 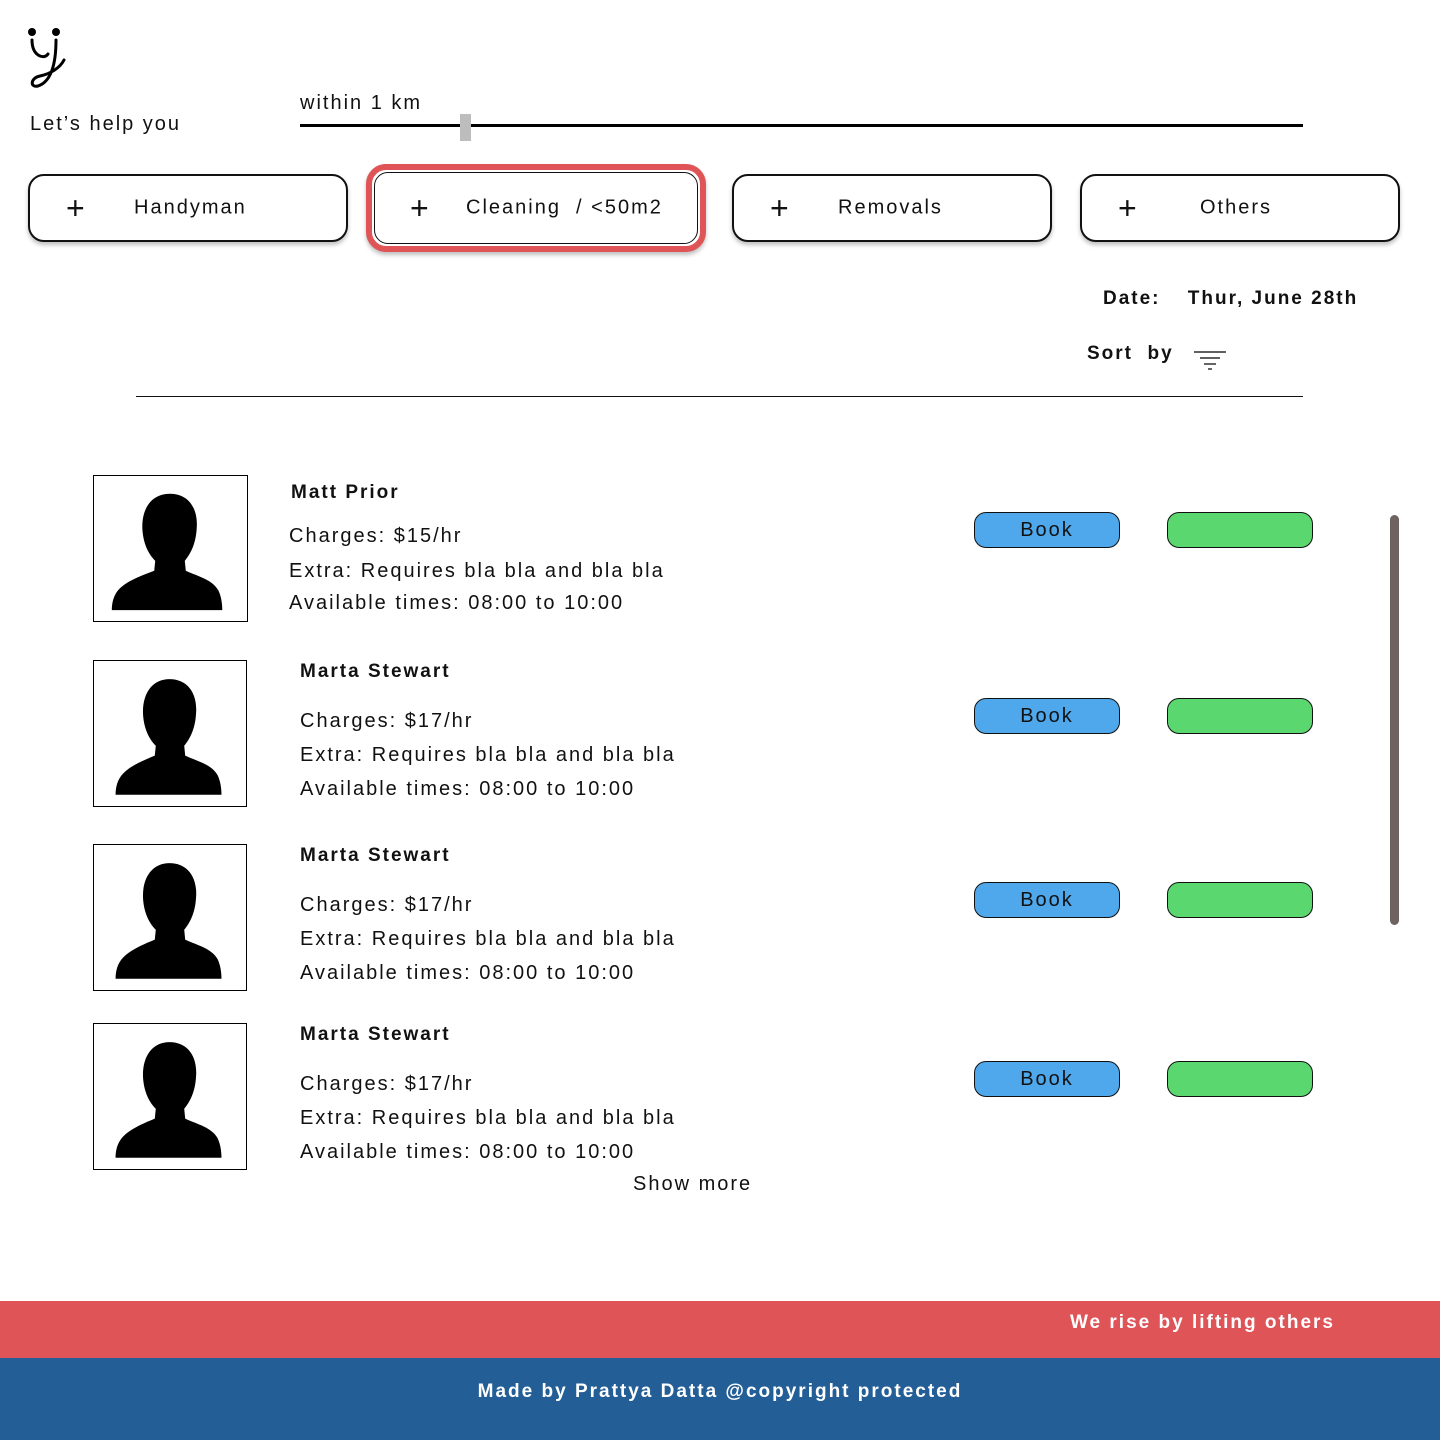 What do you see at coordinates (1273, 298) in the screenshot?
I see `date-value: Thur, June 28th` at bounding box center [1273, 298].